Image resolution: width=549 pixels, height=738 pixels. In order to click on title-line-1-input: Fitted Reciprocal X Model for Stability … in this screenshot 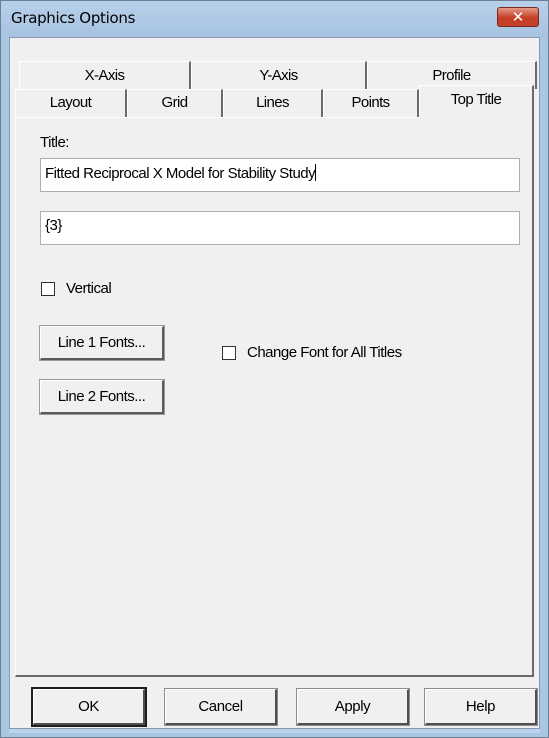, I will do `click(280, 175)`.